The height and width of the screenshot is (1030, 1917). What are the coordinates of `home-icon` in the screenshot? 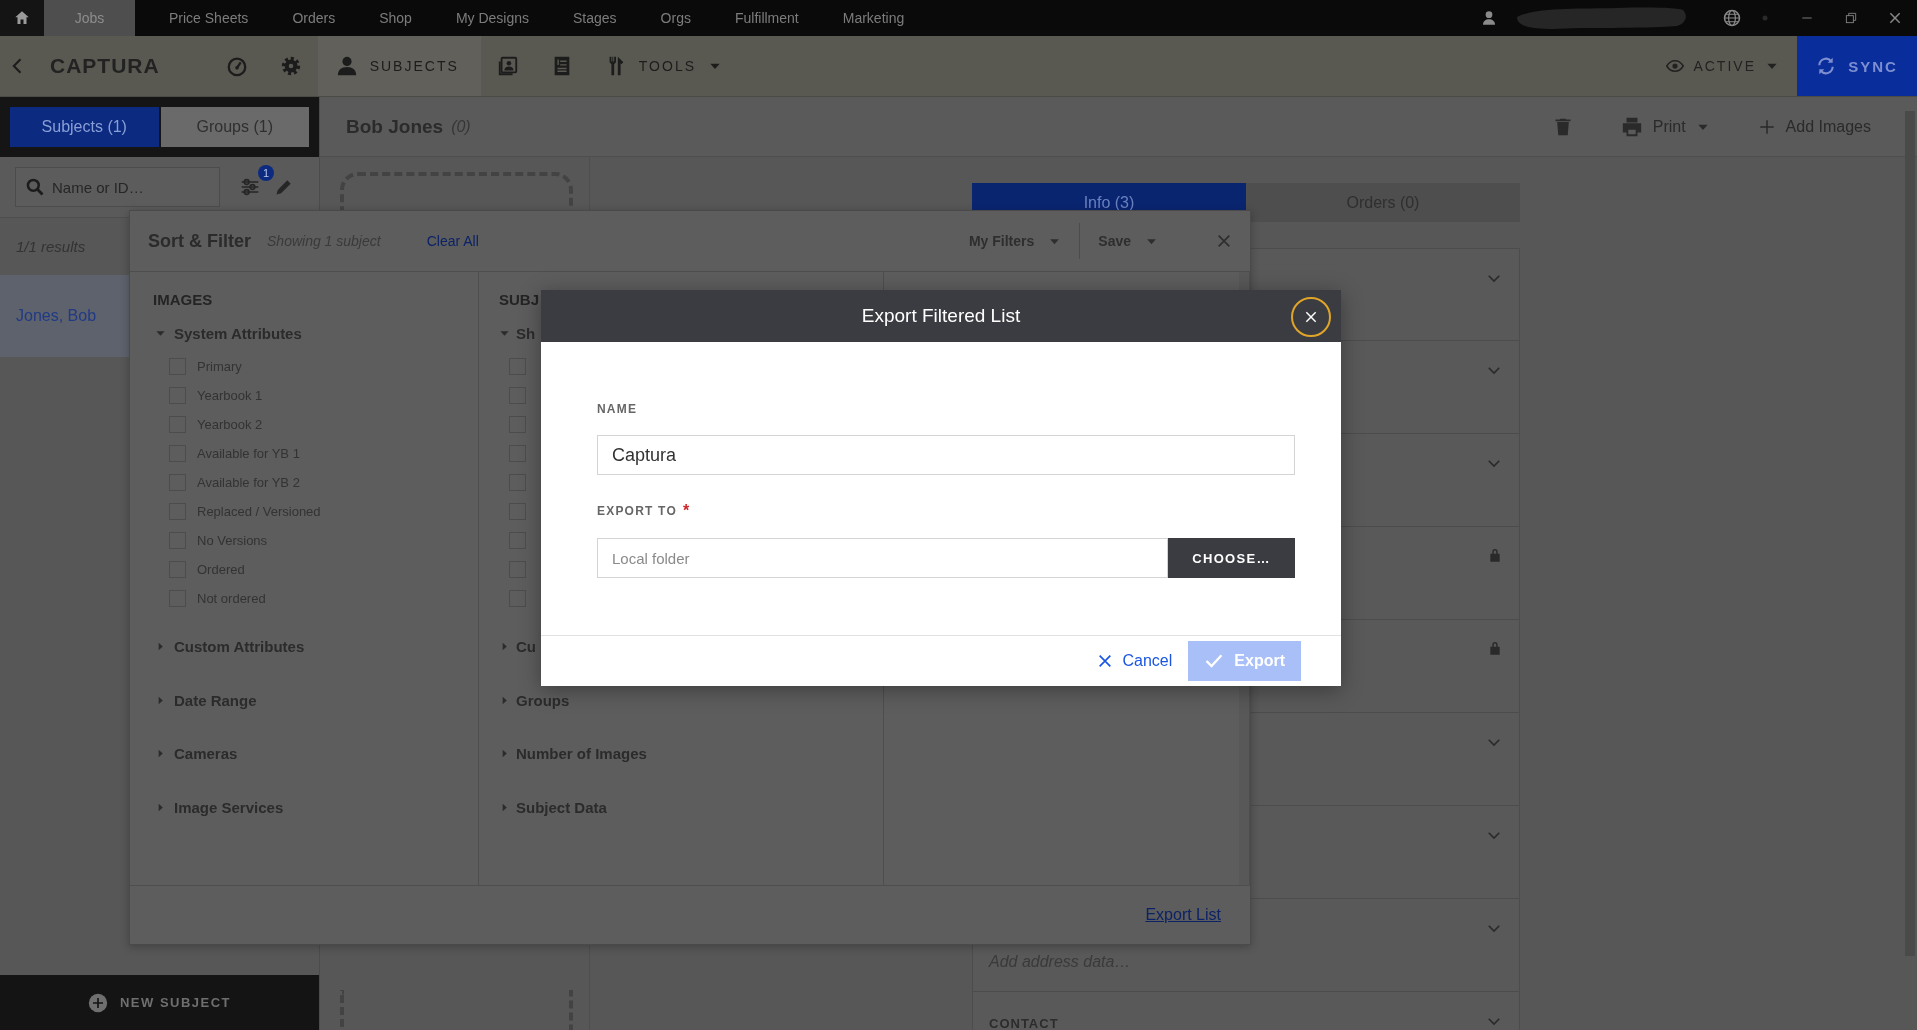 It's located at (22, 18).